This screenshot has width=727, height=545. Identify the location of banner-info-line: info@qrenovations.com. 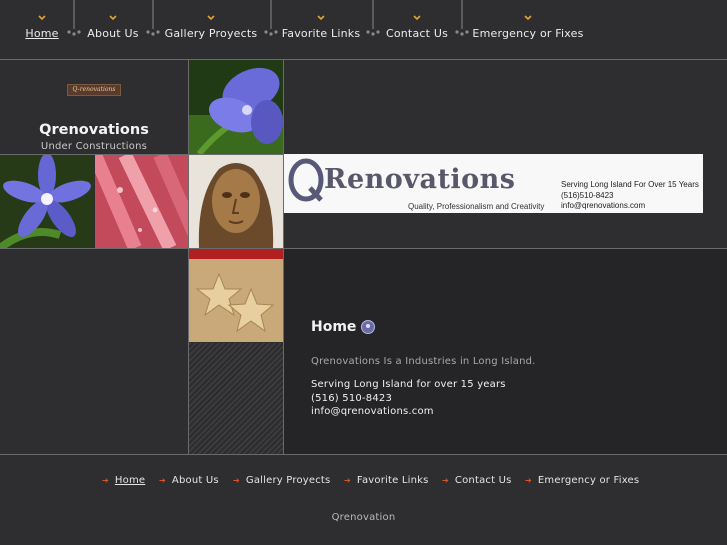
(603, 205).